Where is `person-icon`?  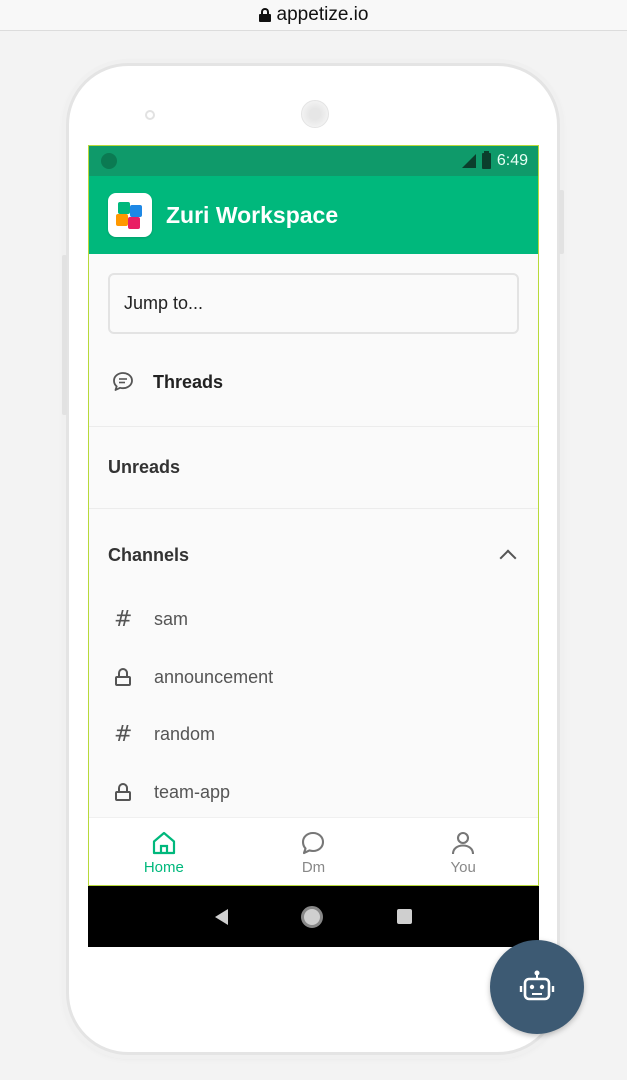 person-icon is located at coordinates (463, 843).